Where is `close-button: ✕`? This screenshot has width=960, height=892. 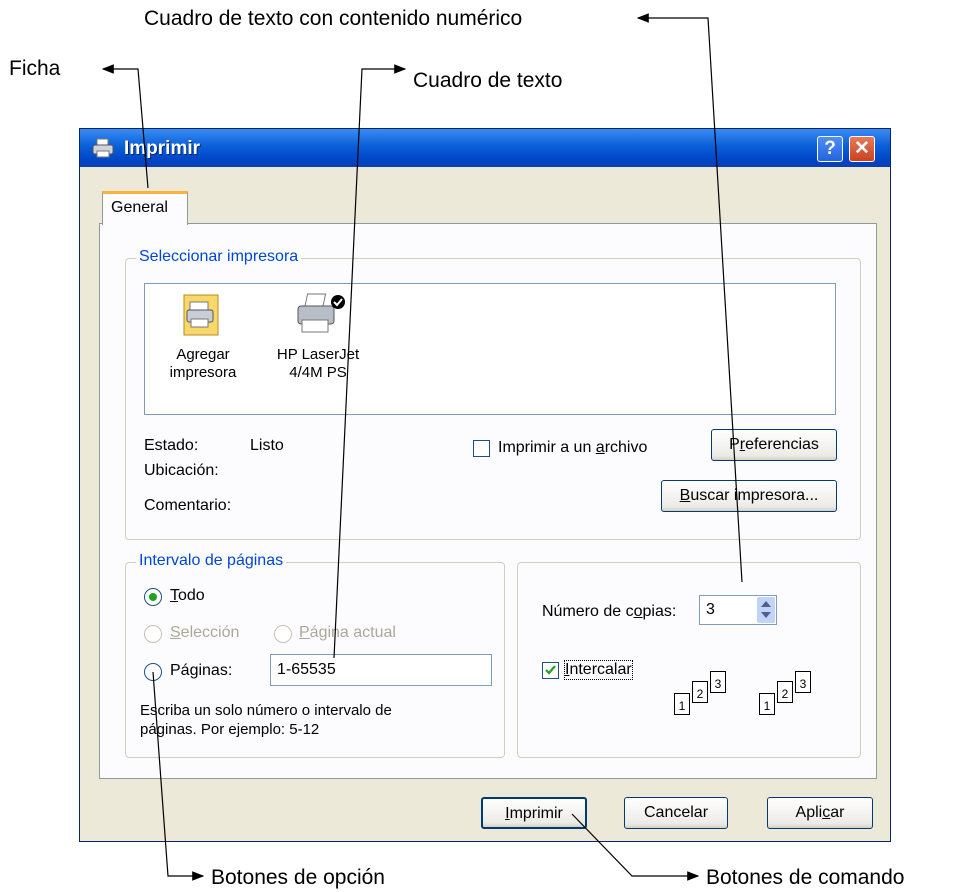 close-button: ✕ is located at coordinates (862, 149).